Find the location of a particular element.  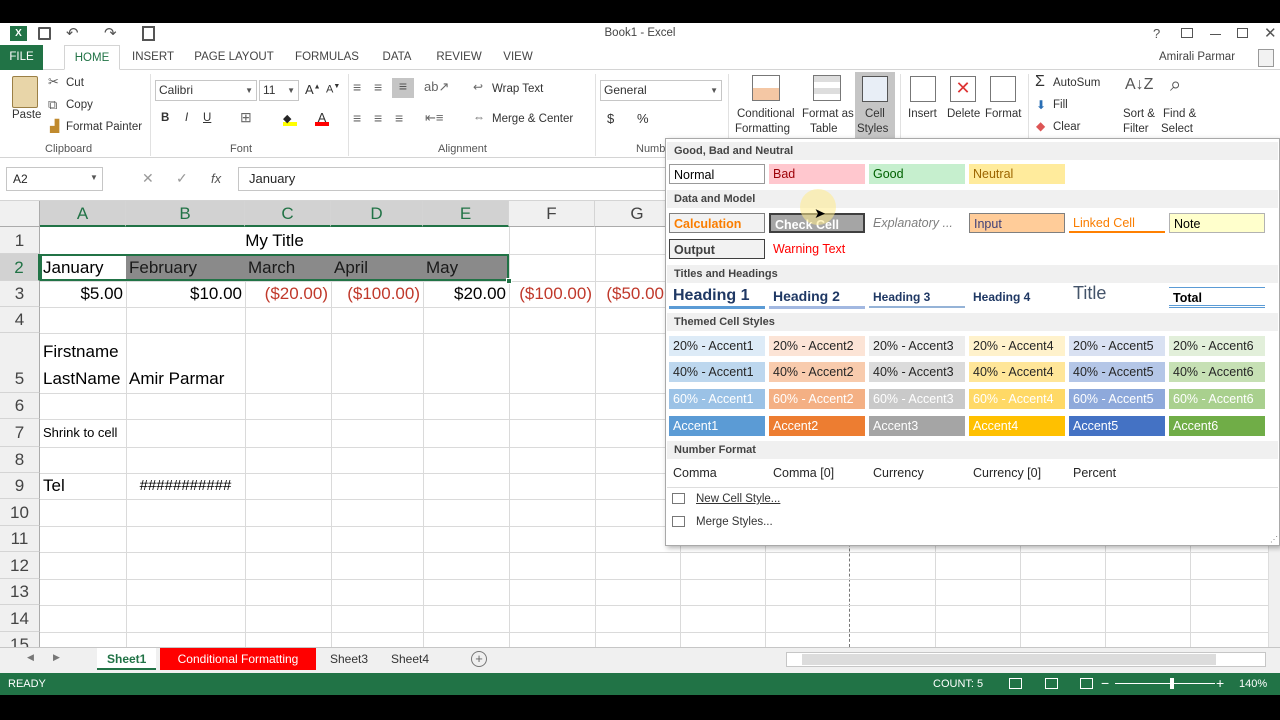

row-header-8: 8 is located at coordinates (20, 460).